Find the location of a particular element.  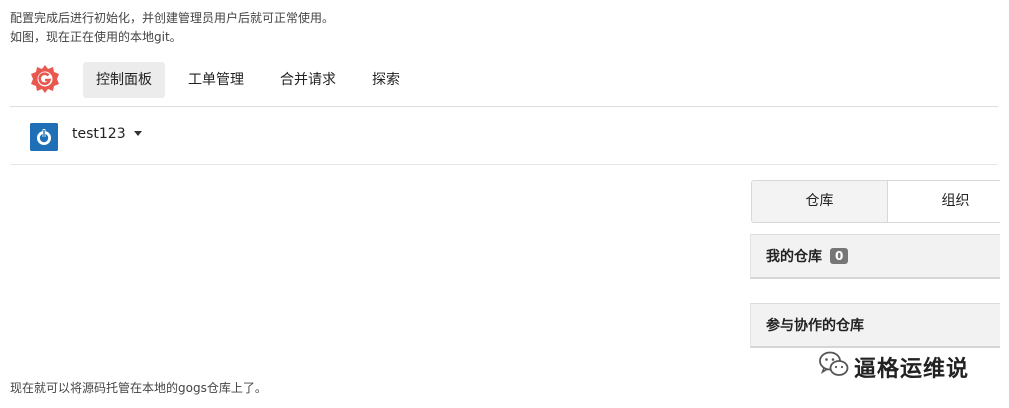

my-repositories-panel: 我的仓库 0 is located at coordinates (875, 256).